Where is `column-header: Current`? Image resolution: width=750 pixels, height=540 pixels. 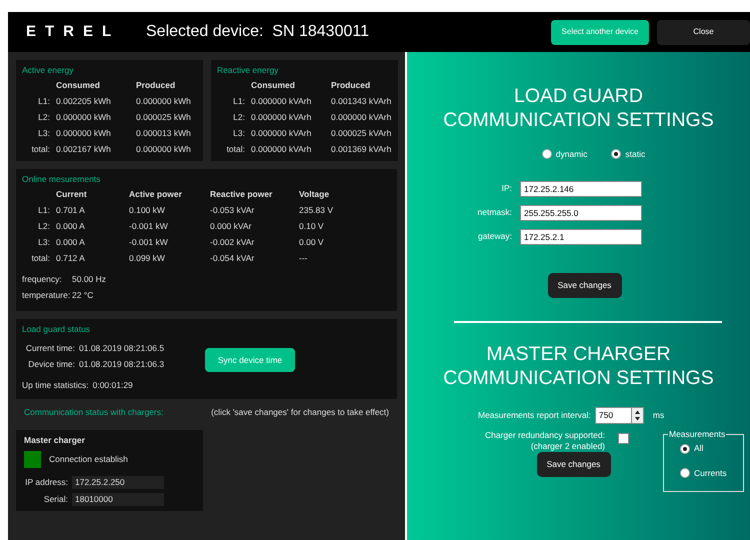 column-header: Current is located at coordinates (72, 194).